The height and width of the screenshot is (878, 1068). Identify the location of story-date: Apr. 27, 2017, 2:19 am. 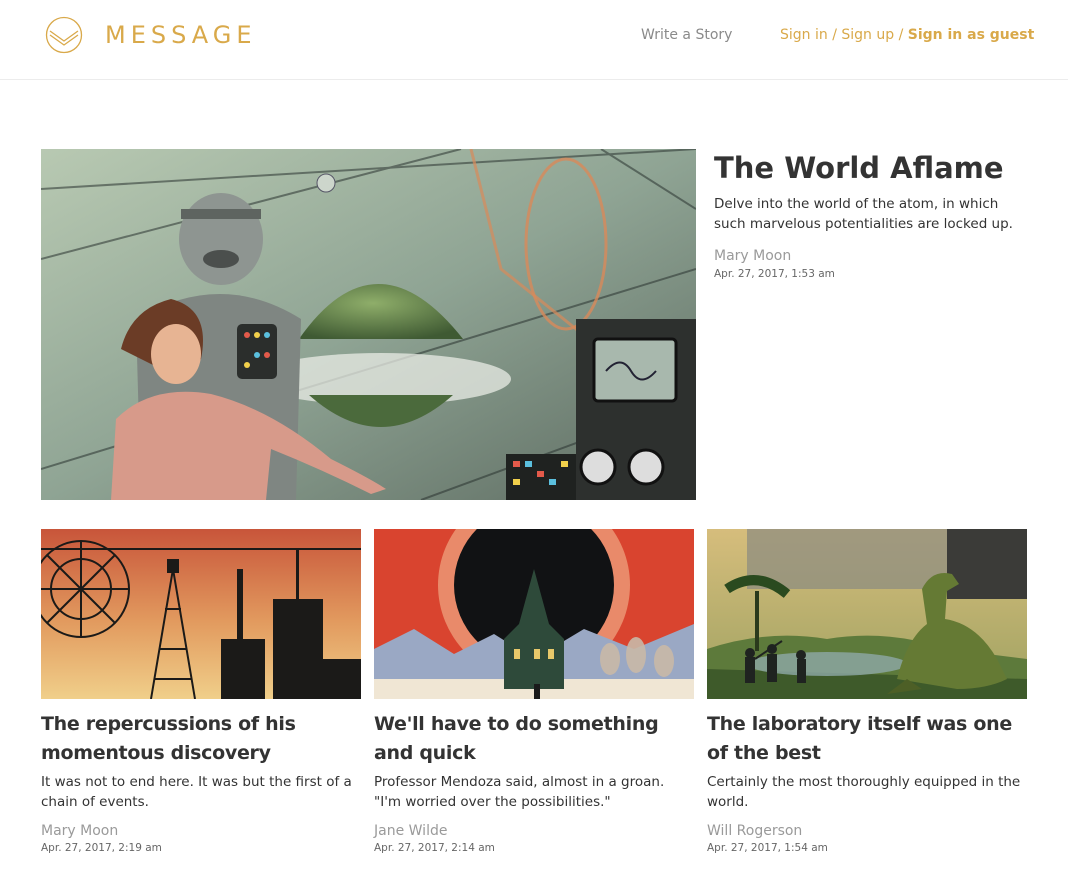
(101, 848).